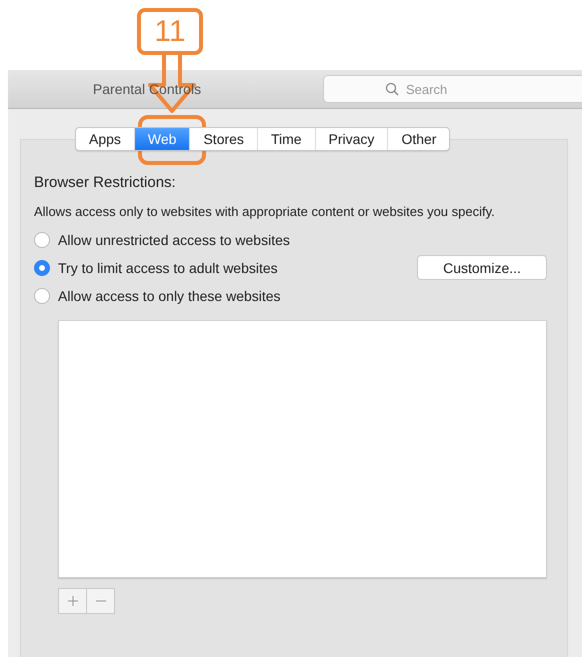  I want to click on option-label: Try to limit access to adult websites, so click(168, 268).